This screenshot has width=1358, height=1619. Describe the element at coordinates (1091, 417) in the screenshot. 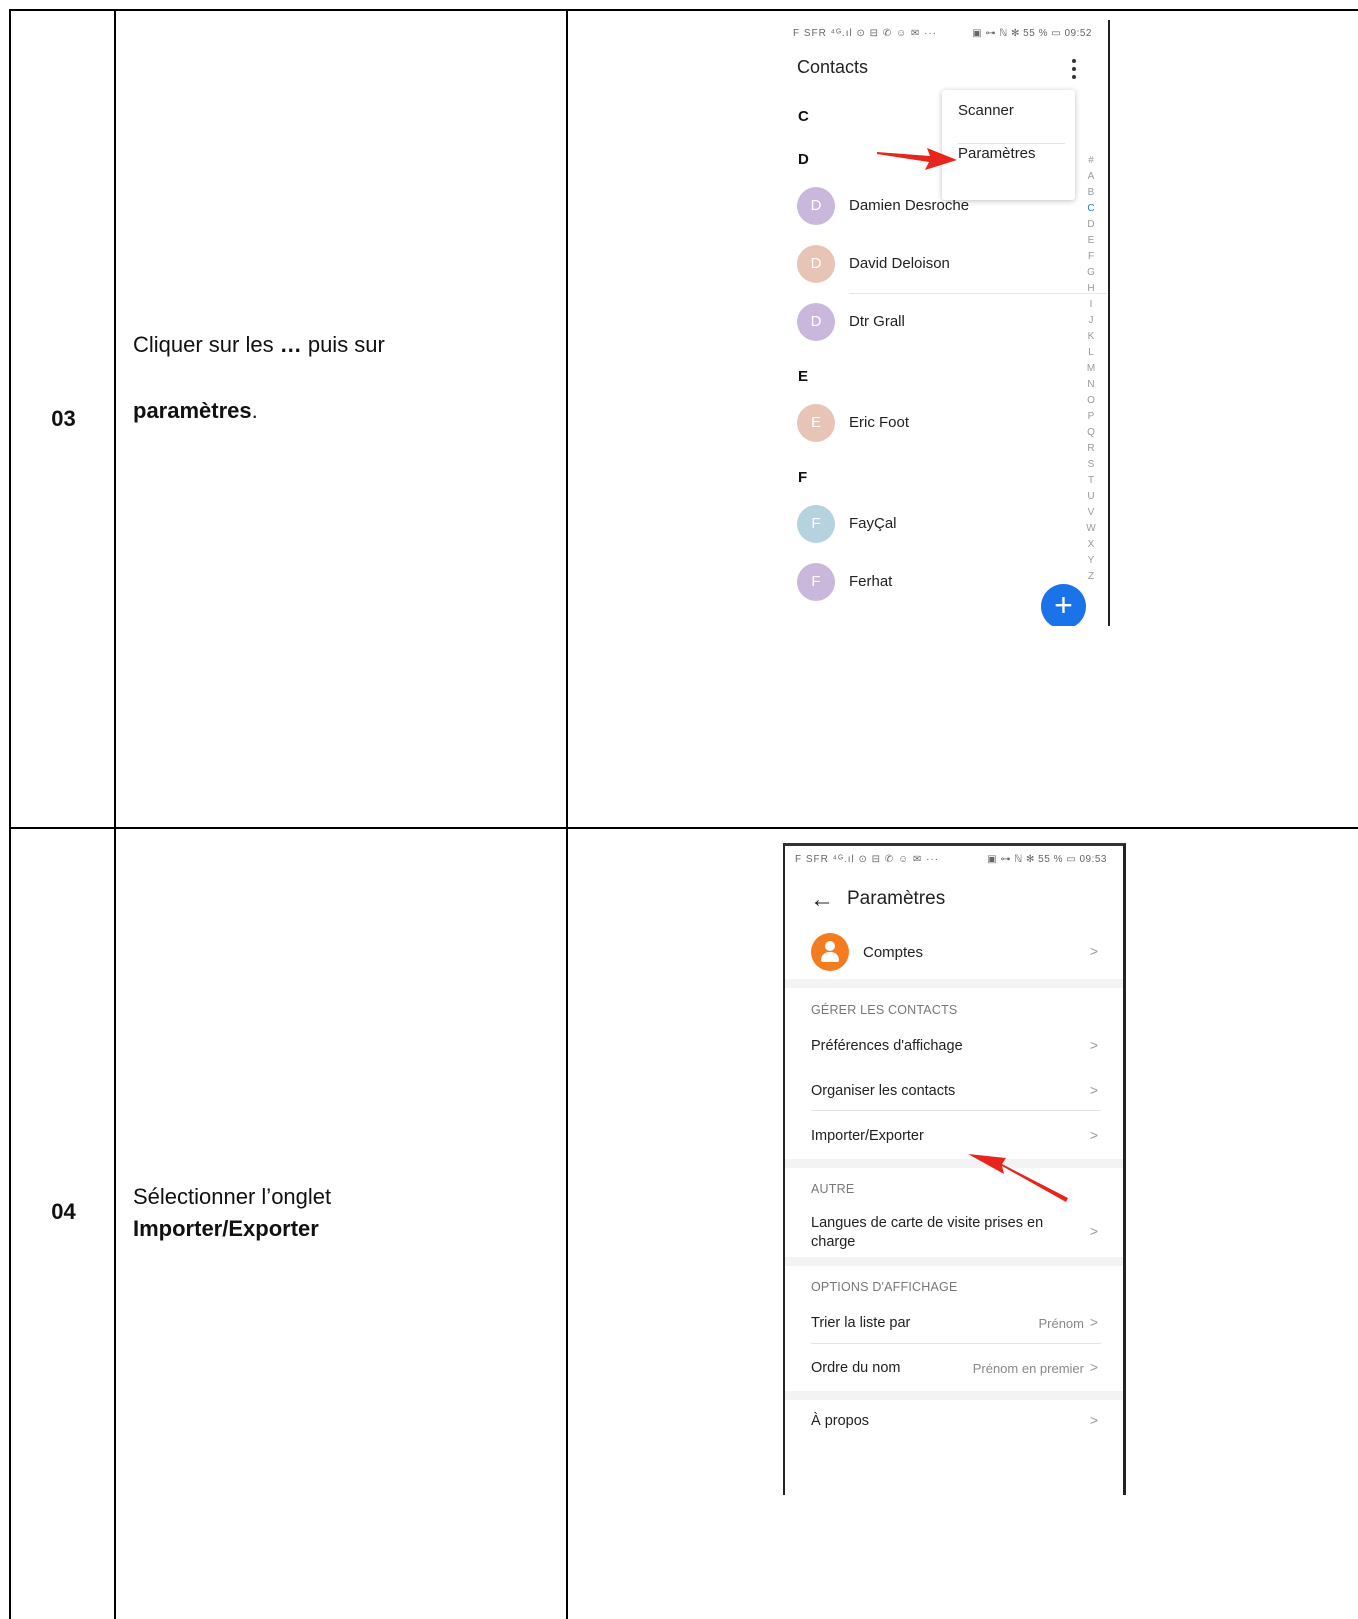

I see `alphabet-letter: P` at that location.